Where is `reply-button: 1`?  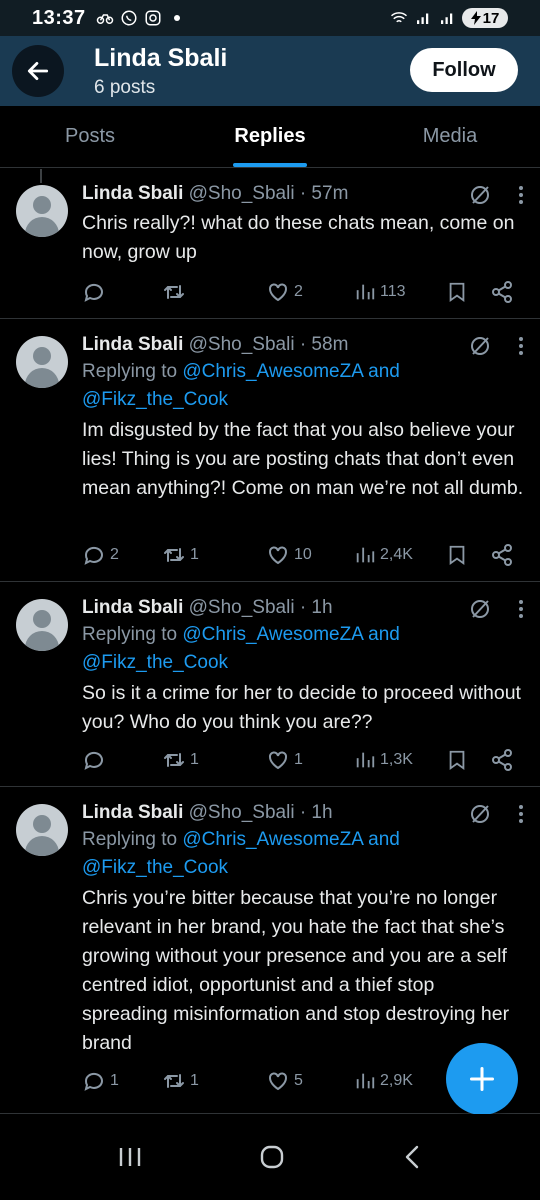
reply-button: 1 is located at coordinates (100, 1081).